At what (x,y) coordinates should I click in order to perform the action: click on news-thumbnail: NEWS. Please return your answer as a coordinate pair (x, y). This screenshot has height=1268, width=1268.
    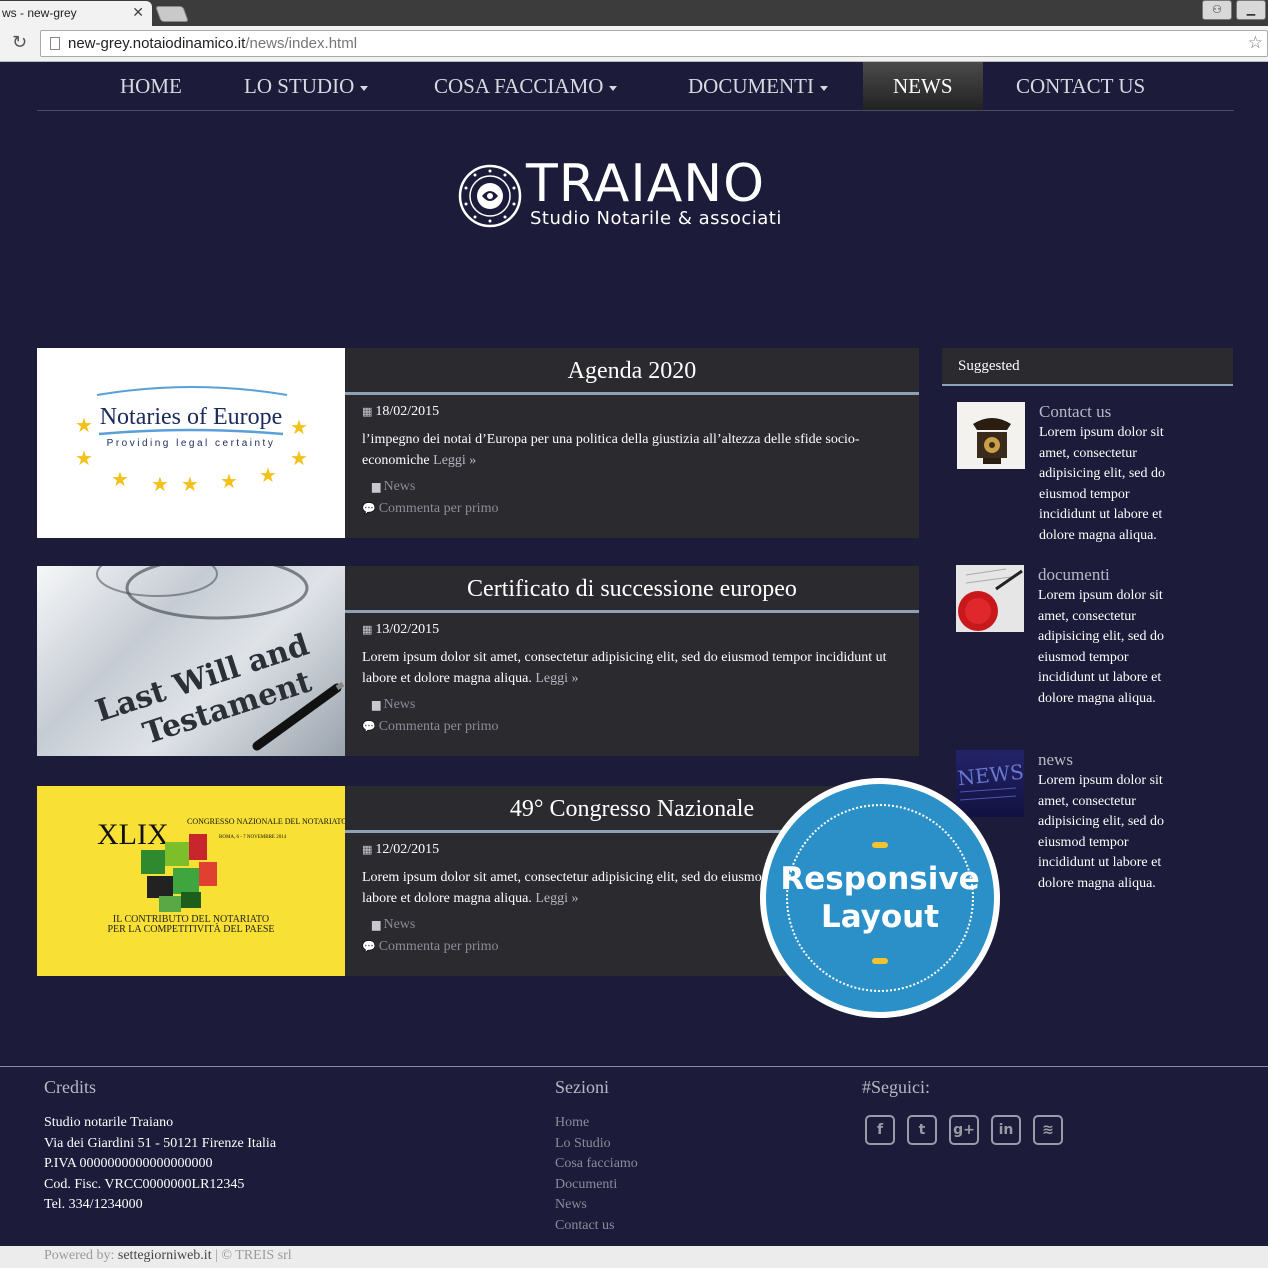
    Looking at the image, I should click on (990, 783).